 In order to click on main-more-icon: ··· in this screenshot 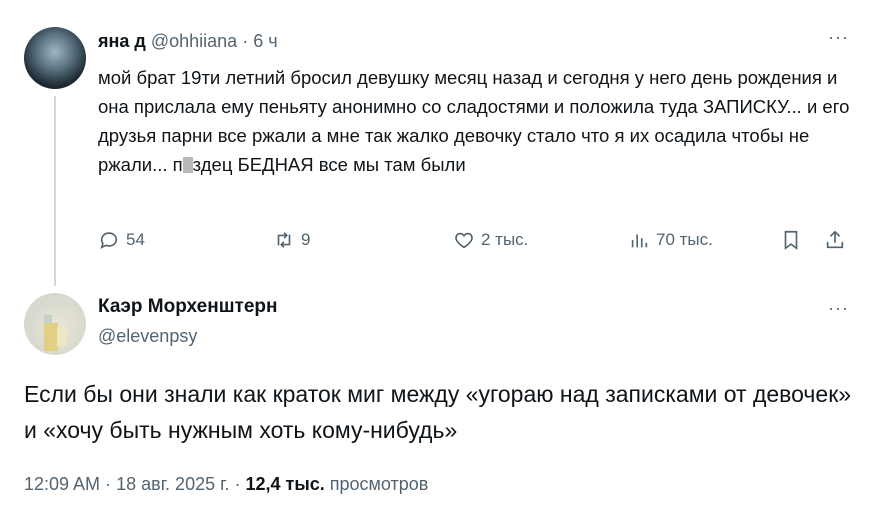, I will do `click(838, 308)`.